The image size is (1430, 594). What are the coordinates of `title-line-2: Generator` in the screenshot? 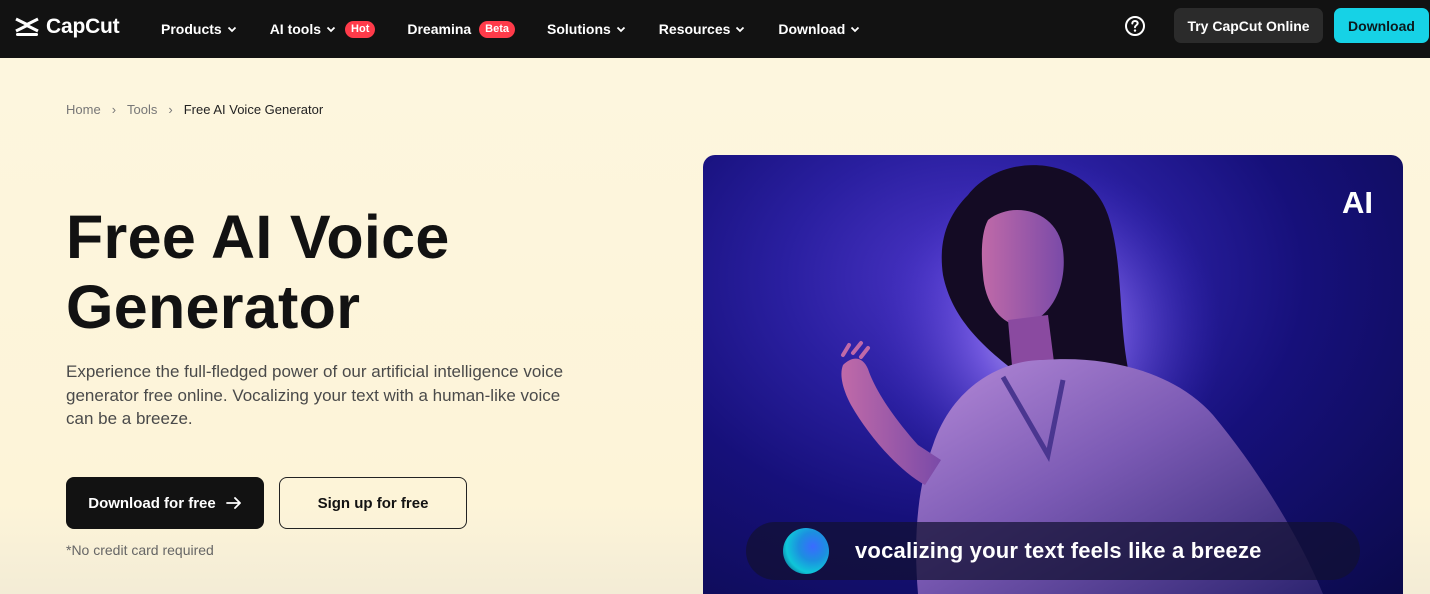 It's located at (213, 307).